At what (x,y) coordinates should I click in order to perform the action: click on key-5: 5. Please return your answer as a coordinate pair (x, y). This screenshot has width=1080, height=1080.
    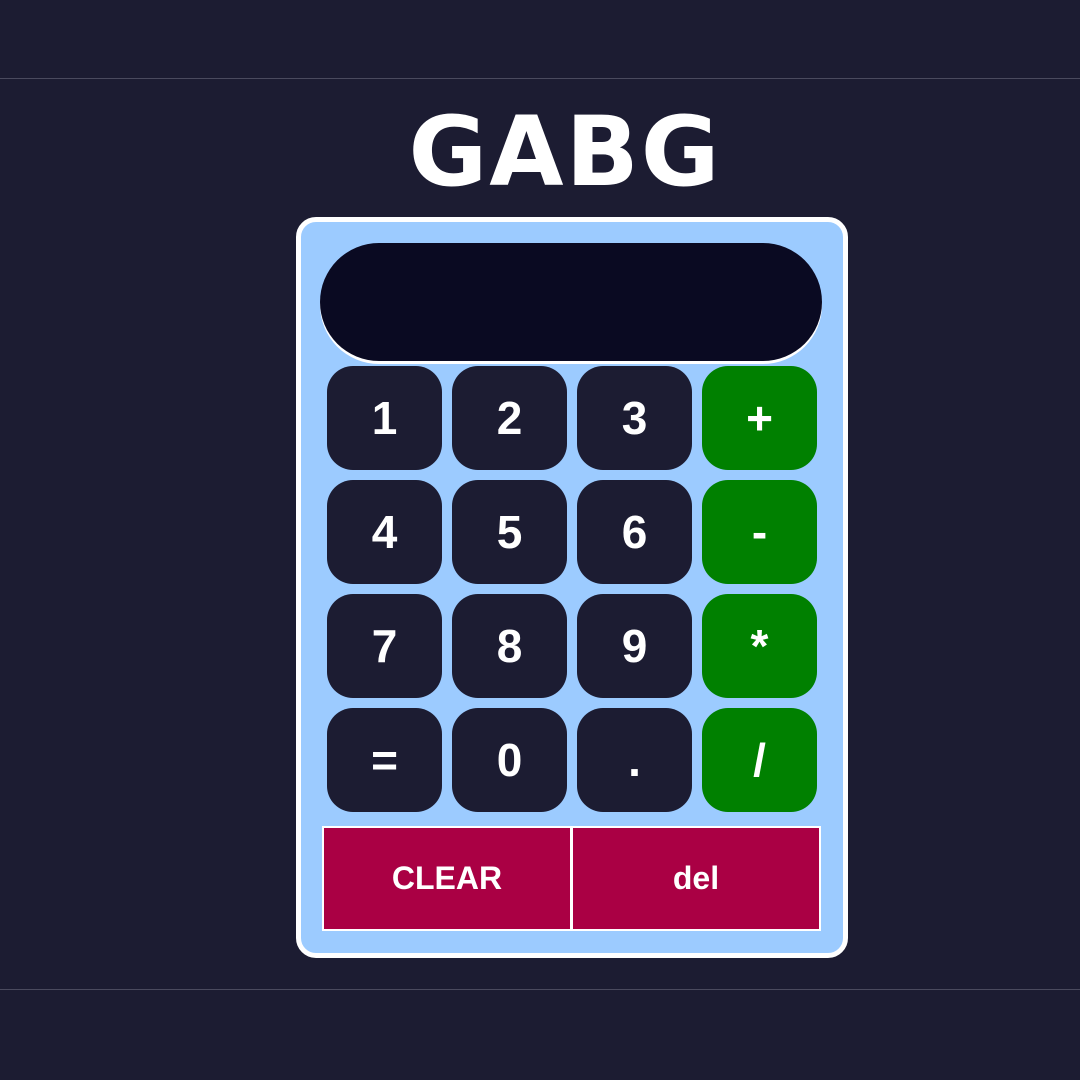
    Looking at the image, I should click on (509, 532).